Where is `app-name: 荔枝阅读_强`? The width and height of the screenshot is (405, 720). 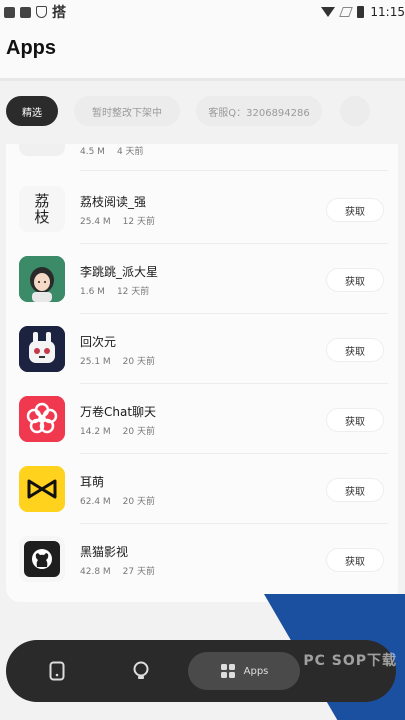
app-name: 荔枝阅读_强 is located at coordinates (113, 202).